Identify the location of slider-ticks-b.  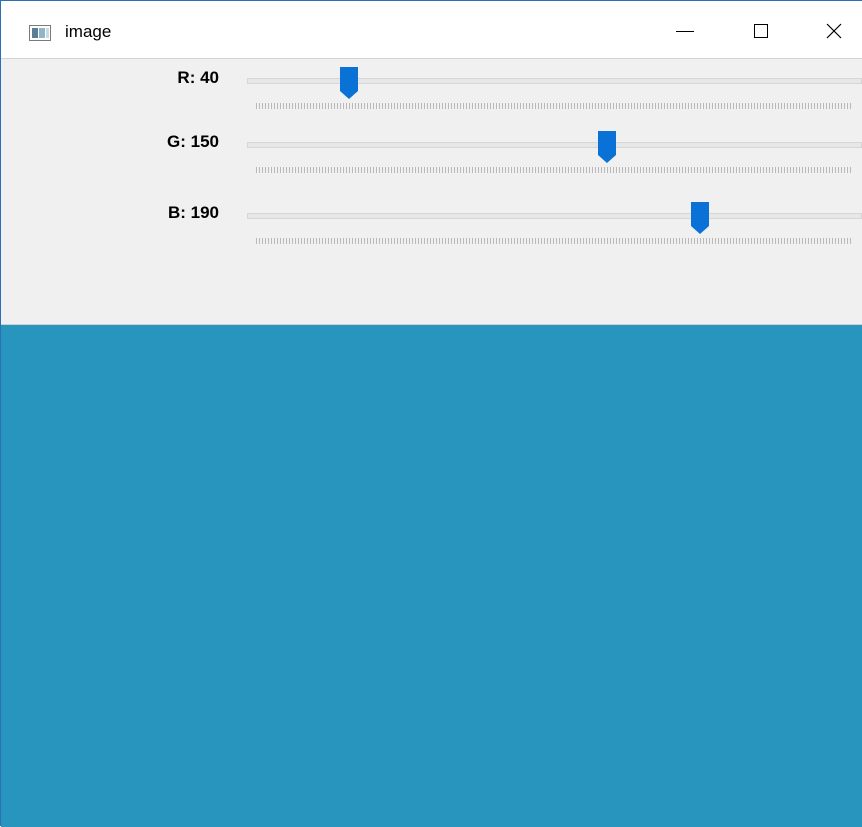
(554, 241).